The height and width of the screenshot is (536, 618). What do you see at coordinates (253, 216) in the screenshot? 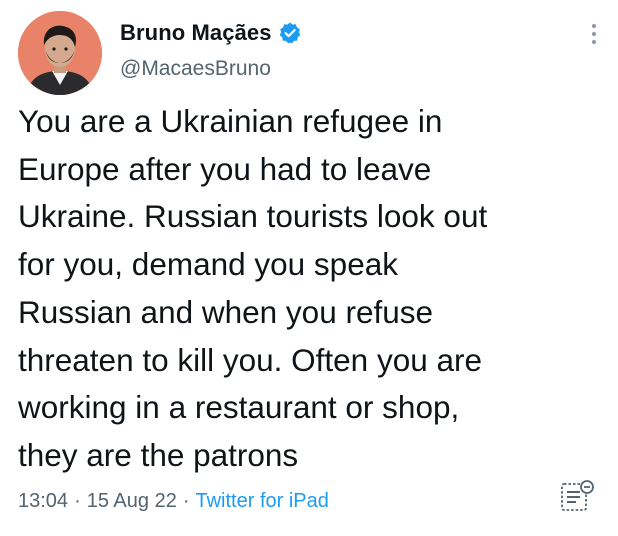
I see `tweet-text-line: Ukraine. Russian tourists look out` at bounding box center [253, 216].